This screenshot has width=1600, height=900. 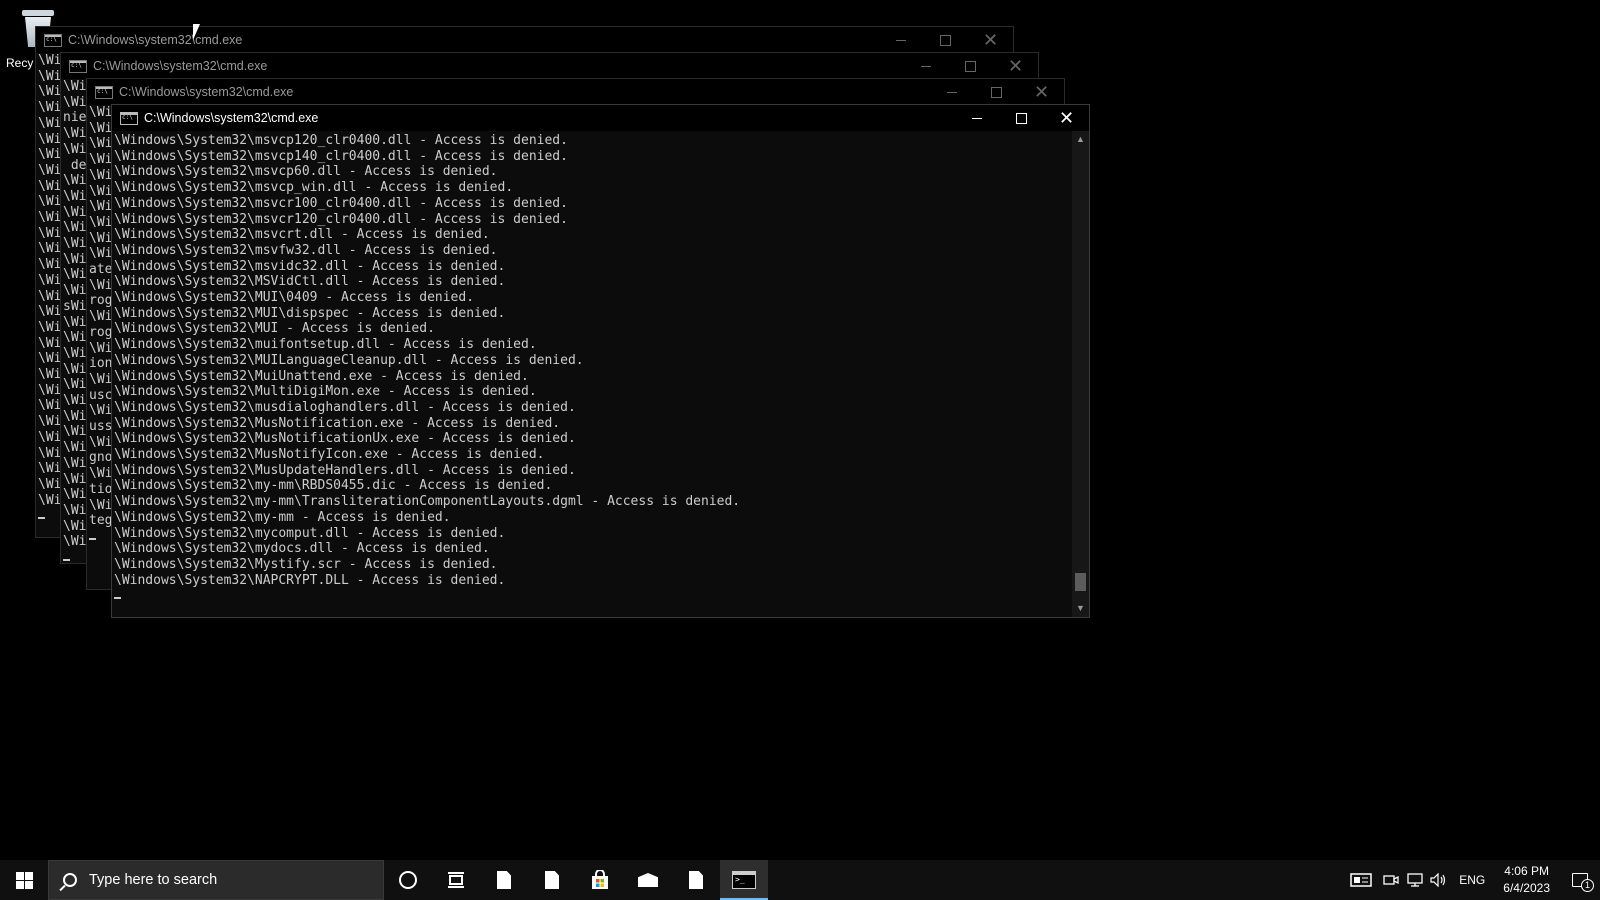 I want to click on start-button, so click(x=24, y=880).